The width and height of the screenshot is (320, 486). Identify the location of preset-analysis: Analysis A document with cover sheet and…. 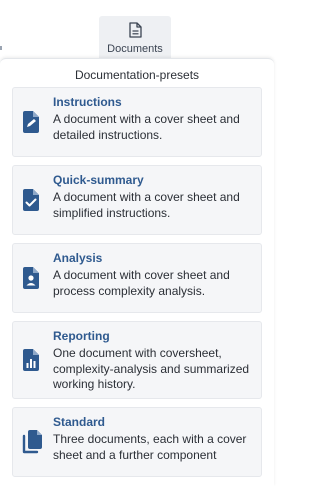
(137, 278).